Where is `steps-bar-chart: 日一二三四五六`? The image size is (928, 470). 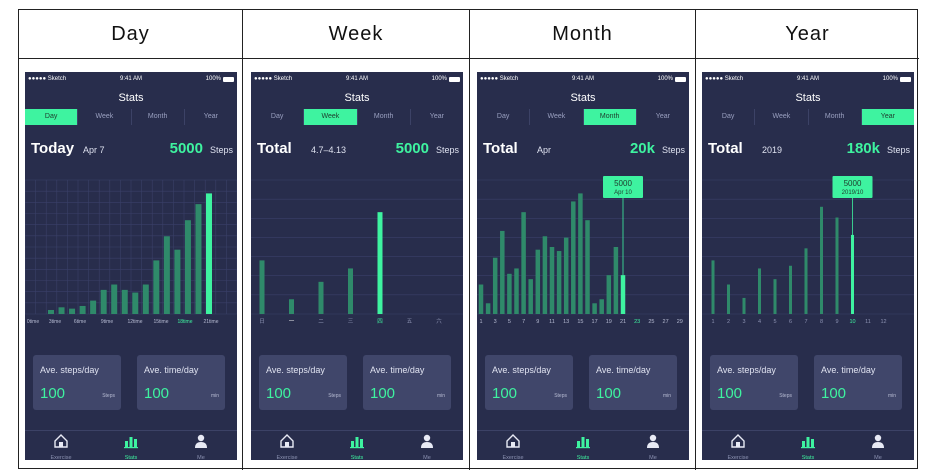 steps-bar-chart: 日一二三四五六 is located at coordinates (357, 252).